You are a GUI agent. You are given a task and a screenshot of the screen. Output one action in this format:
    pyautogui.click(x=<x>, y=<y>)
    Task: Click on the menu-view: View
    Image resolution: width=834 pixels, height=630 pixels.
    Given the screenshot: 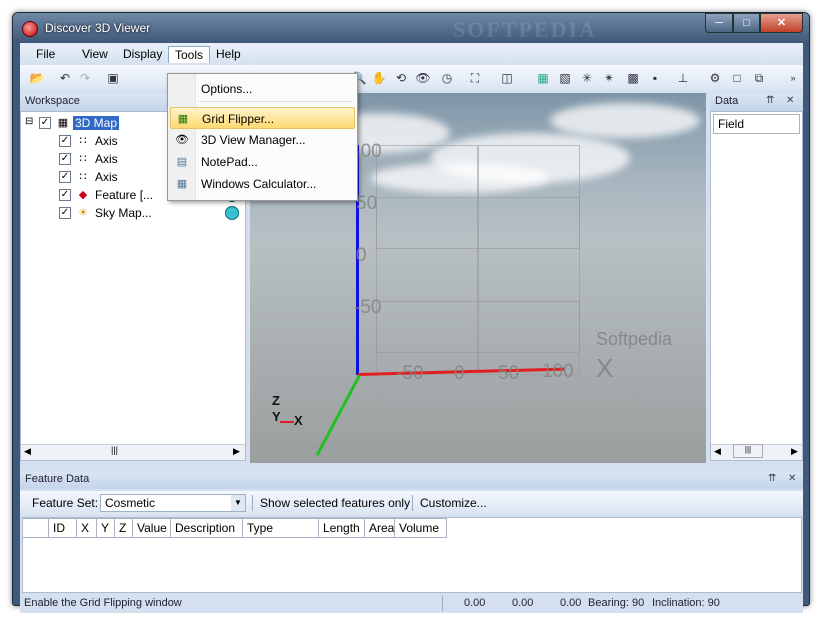 What is the action you would take?
    pyautogui.click(x=95, y=54)
    